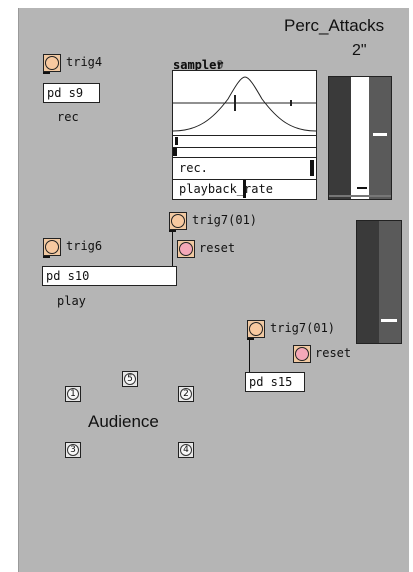  I want to click on reset-bang-icon, so click(186, 249).